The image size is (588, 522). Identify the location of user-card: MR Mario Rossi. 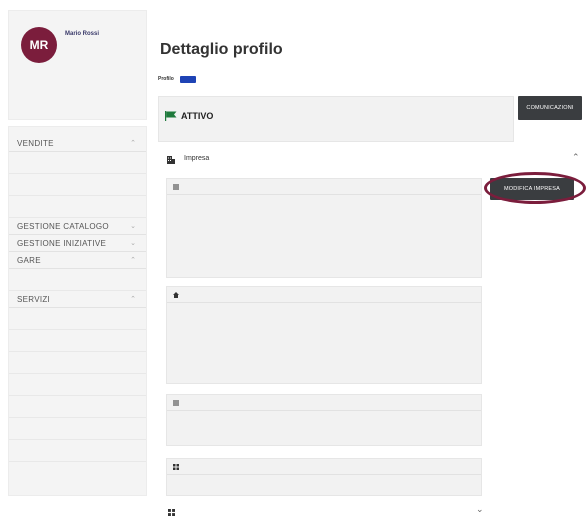
(77, 65).